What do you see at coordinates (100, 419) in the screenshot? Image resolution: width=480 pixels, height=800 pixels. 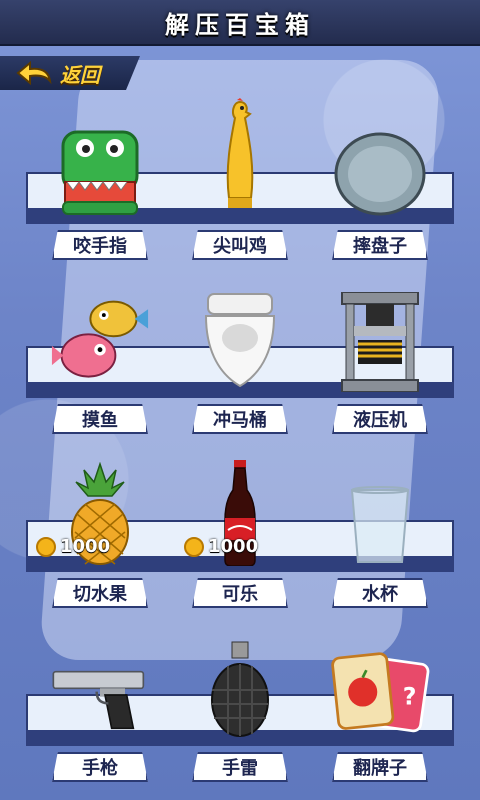 I see `item-label: 摸鱼` at bounding box center [100, 419].